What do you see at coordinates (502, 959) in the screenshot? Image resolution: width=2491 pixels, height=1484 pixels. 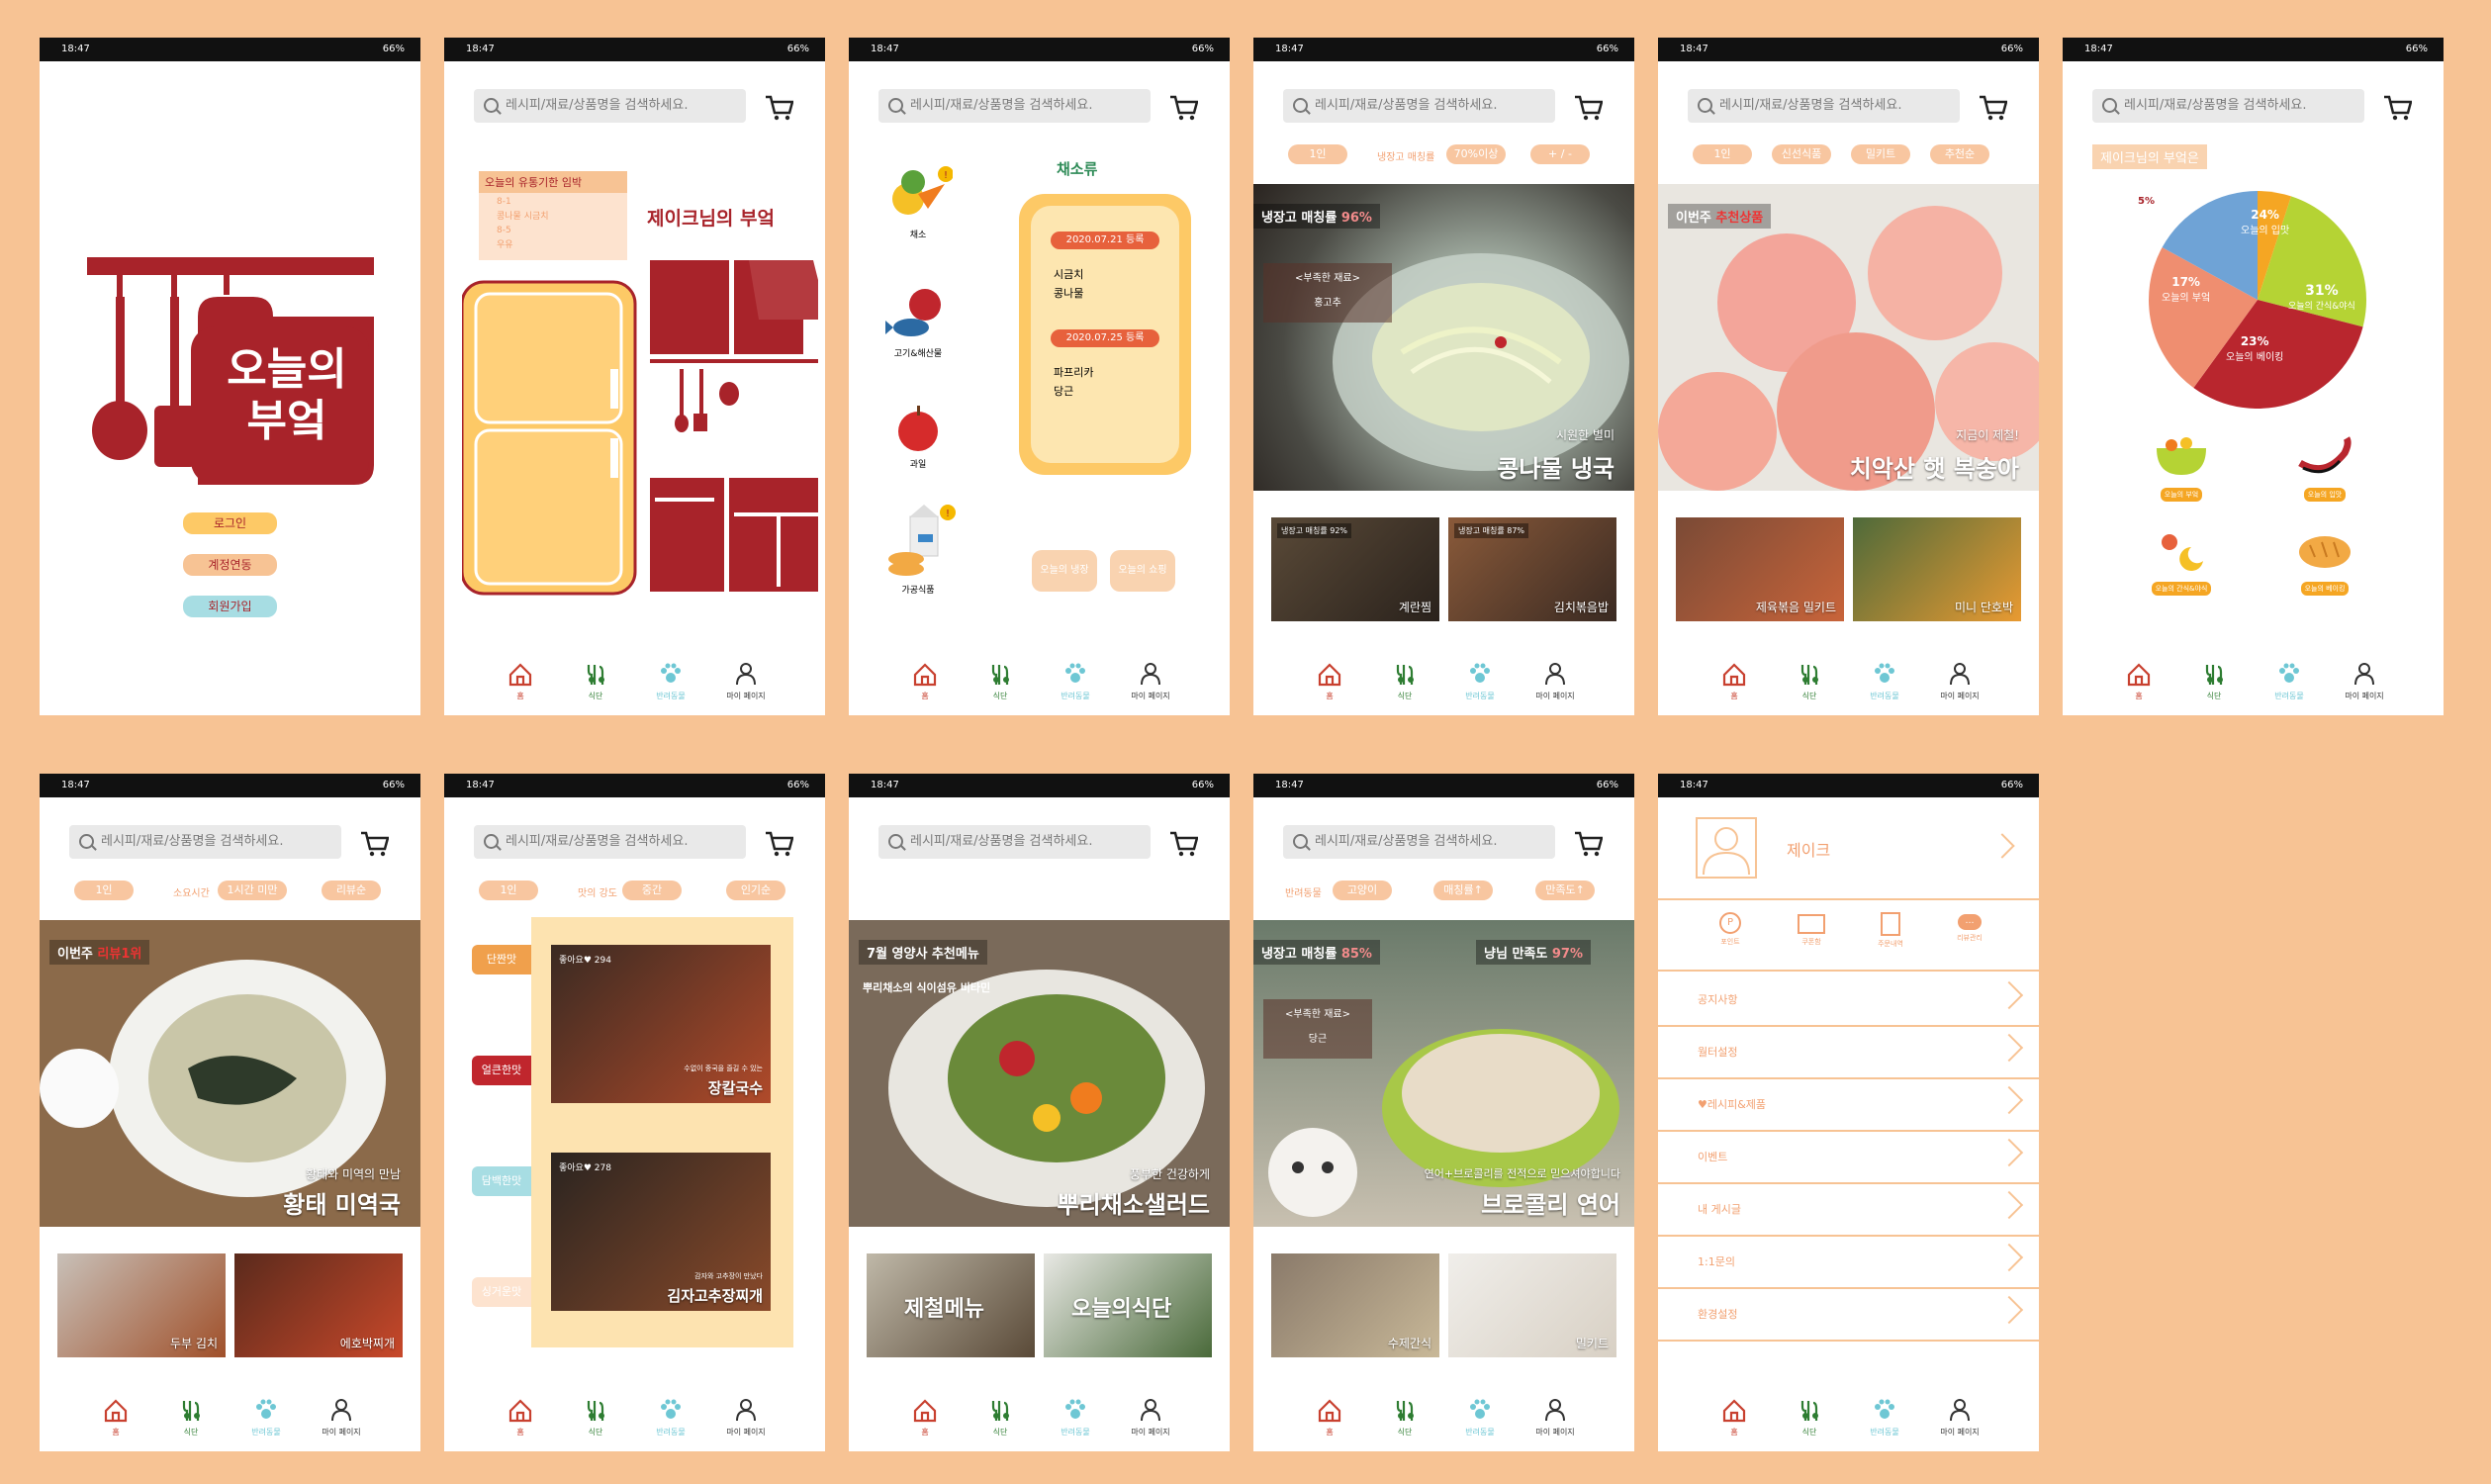 I see `taste-tab-sweet-salty: 단짠맛` at bounding box center [502, 959].